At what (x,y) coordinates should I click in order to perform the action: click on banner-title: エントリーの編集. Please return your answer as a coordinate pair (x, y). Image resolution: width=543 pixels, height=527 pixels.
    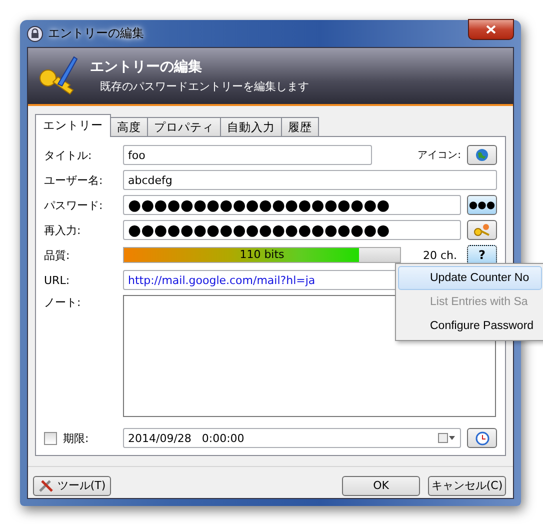
    Looking at the image, I should click on (146, 67).